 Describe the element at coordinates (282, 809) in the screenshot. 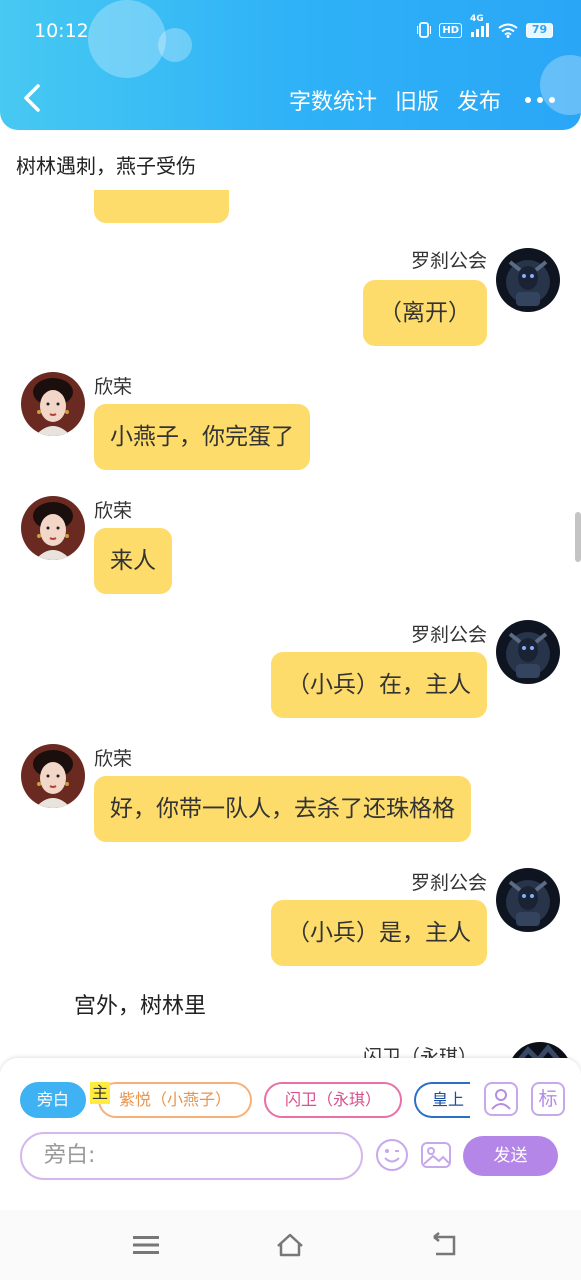

I see `message-bubble: 好，你带一队人，去杀了还珠格格` at that location.